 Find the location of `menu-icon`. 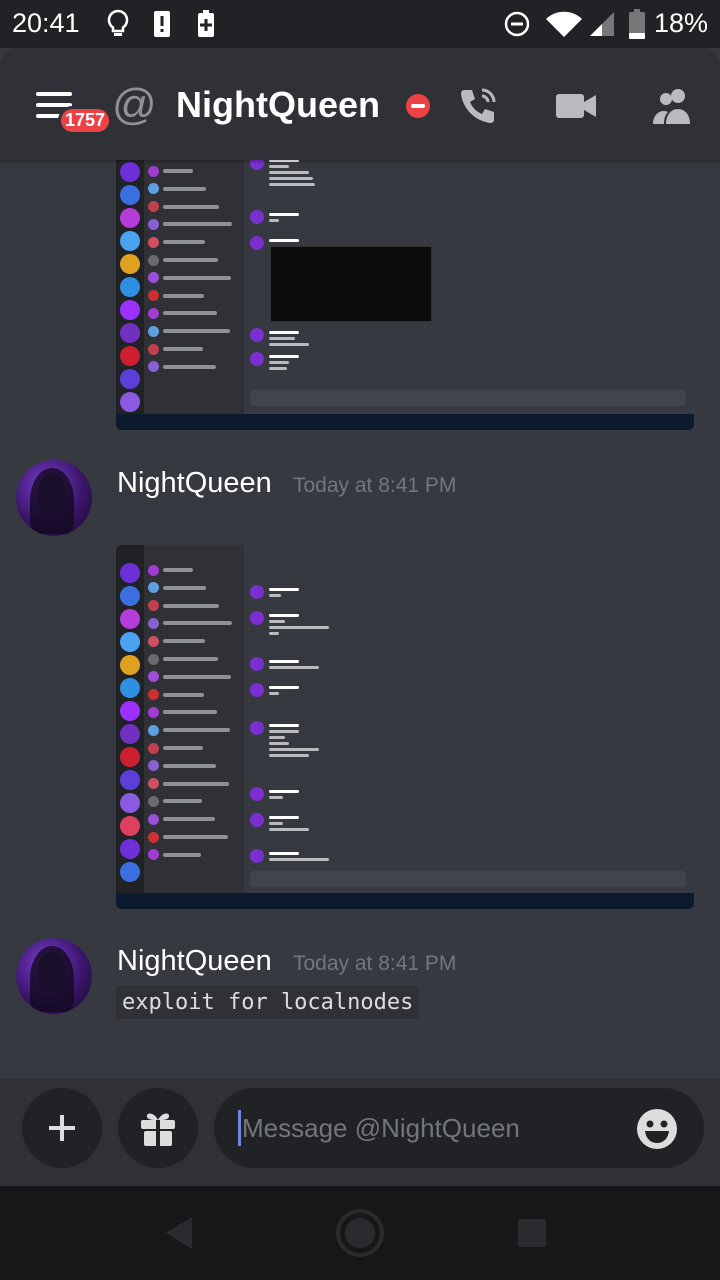

menu-icon is located at coordinates (54, 94).